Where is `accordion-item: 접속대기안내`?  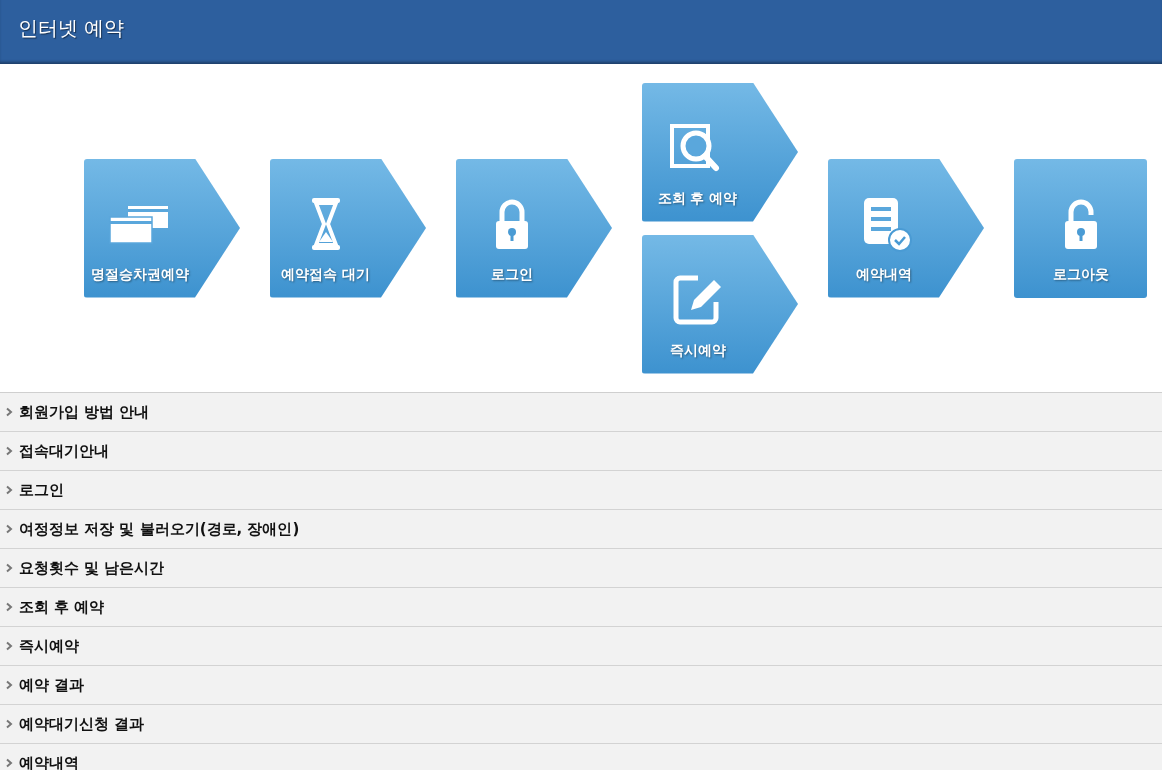
accordion-item: 접속대기안내 is located at coordinates (581, 451).